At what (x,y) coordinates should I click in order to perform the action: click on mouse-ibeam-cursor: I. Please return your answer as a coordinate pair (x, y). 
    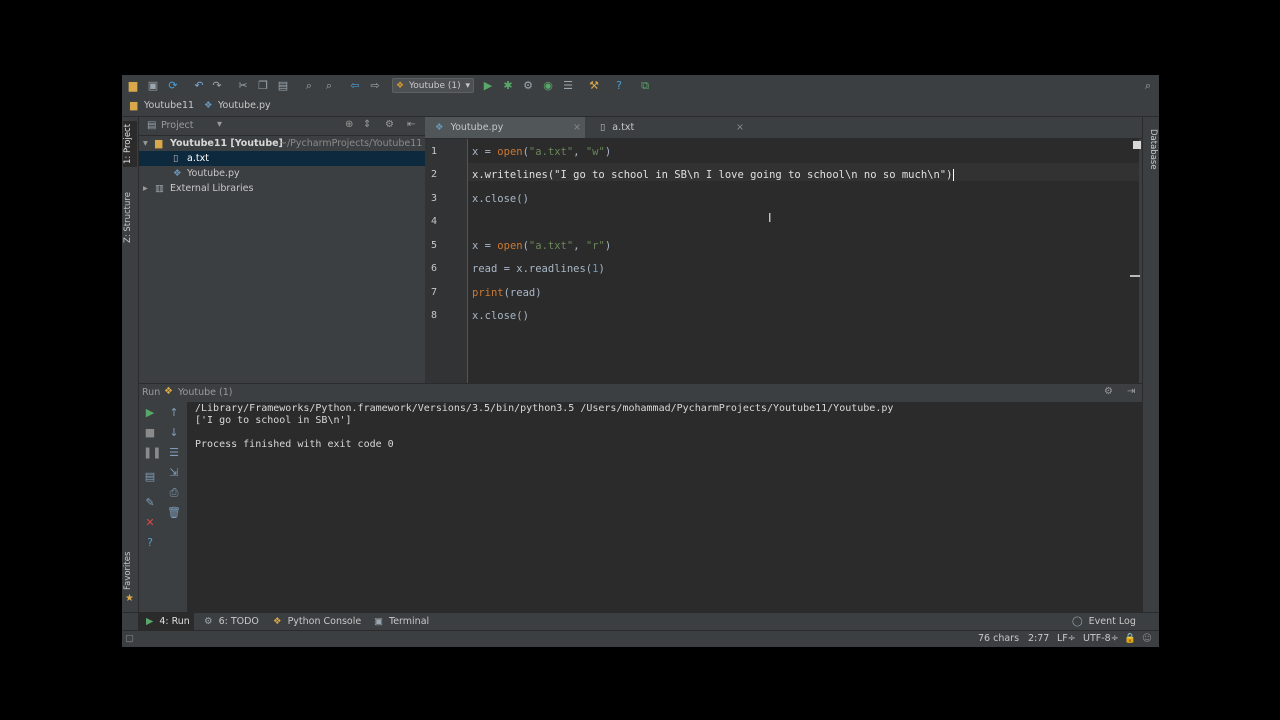
    Looking at the image, I should click on (770, 218).